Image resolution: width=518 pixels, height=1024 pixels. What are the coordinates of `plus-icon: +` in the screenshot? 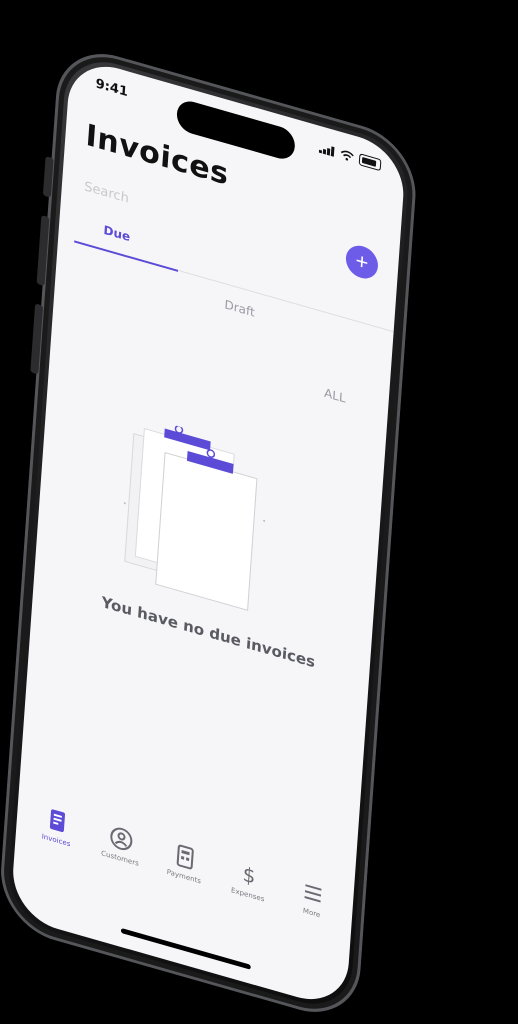 It's located at (362, 261).